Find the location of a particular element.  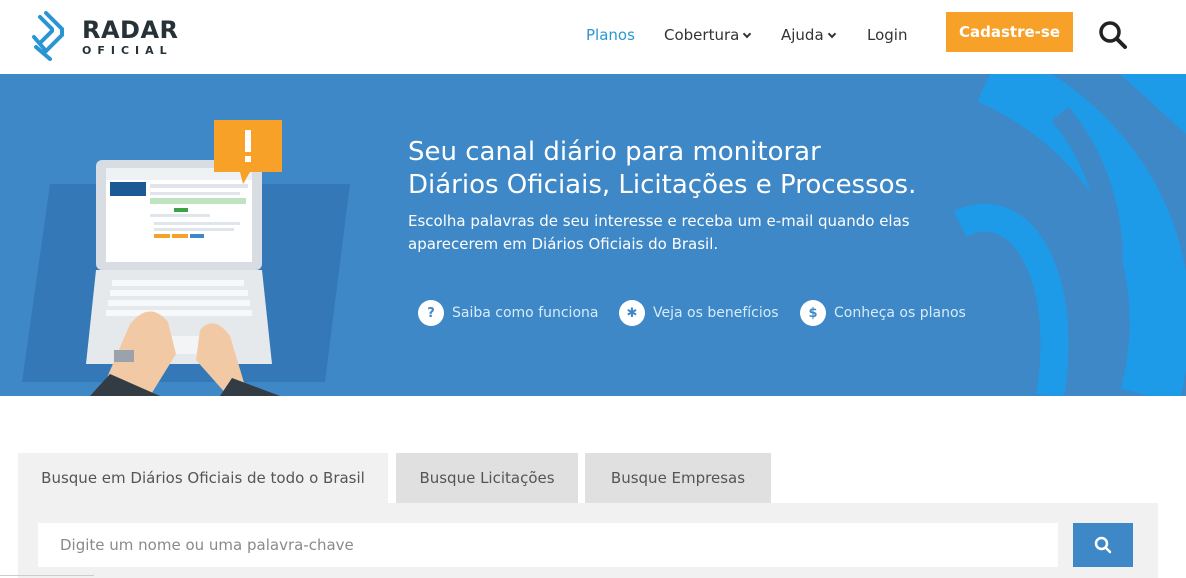

search-input is located at coordinates (548, 545).